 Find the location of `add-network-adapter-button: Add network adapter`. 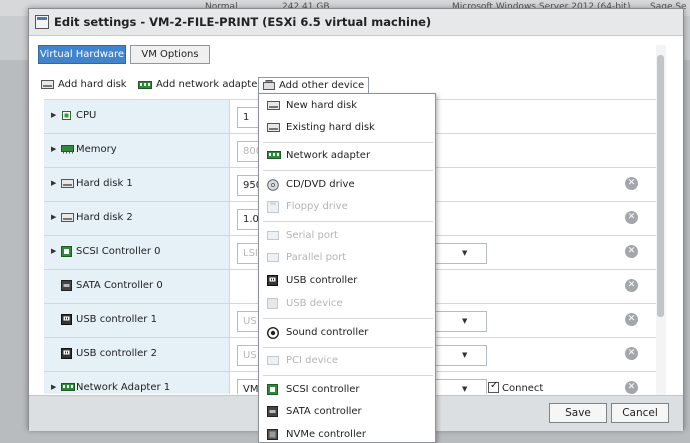

add-network-adapter-button: Add network adapter is located at coordinates (199, 85).